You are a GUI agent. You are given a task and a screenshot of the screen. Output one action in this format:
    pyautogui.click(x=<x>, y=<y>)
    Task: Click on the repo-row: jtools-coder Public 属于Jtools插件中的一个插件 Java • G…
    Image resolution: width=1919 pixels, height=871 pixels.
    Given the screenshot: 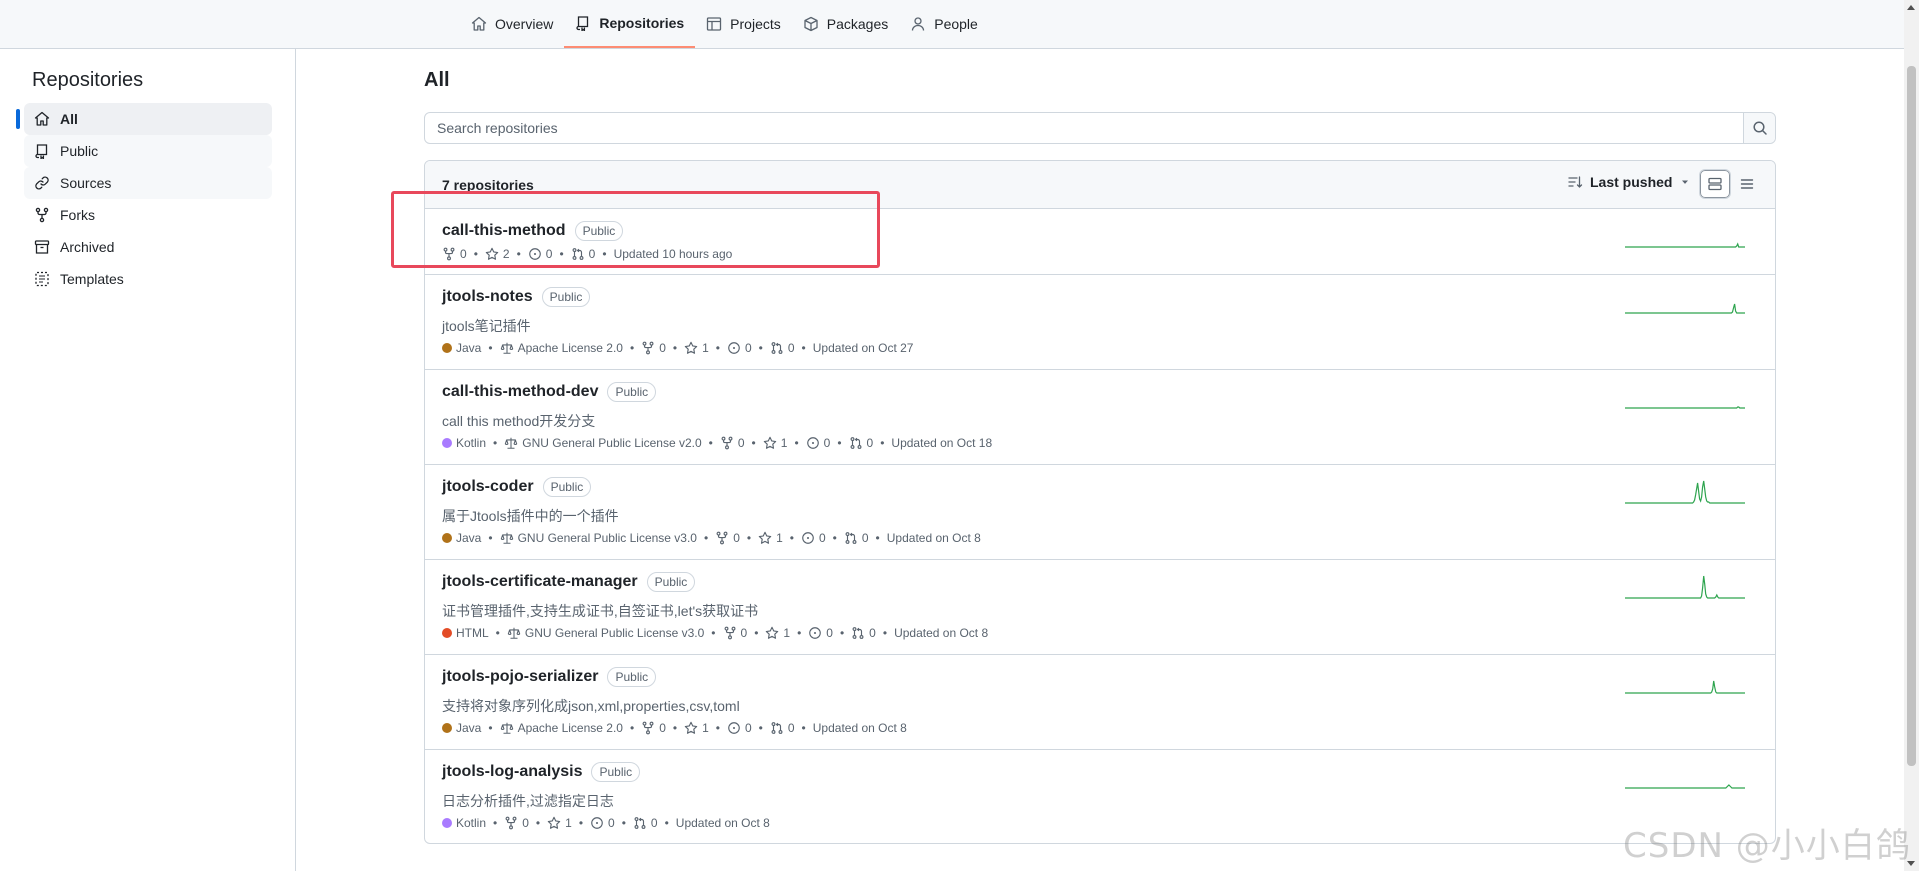 What is the action you would take?
    pyautogui.click(x=1100, y=512)
    